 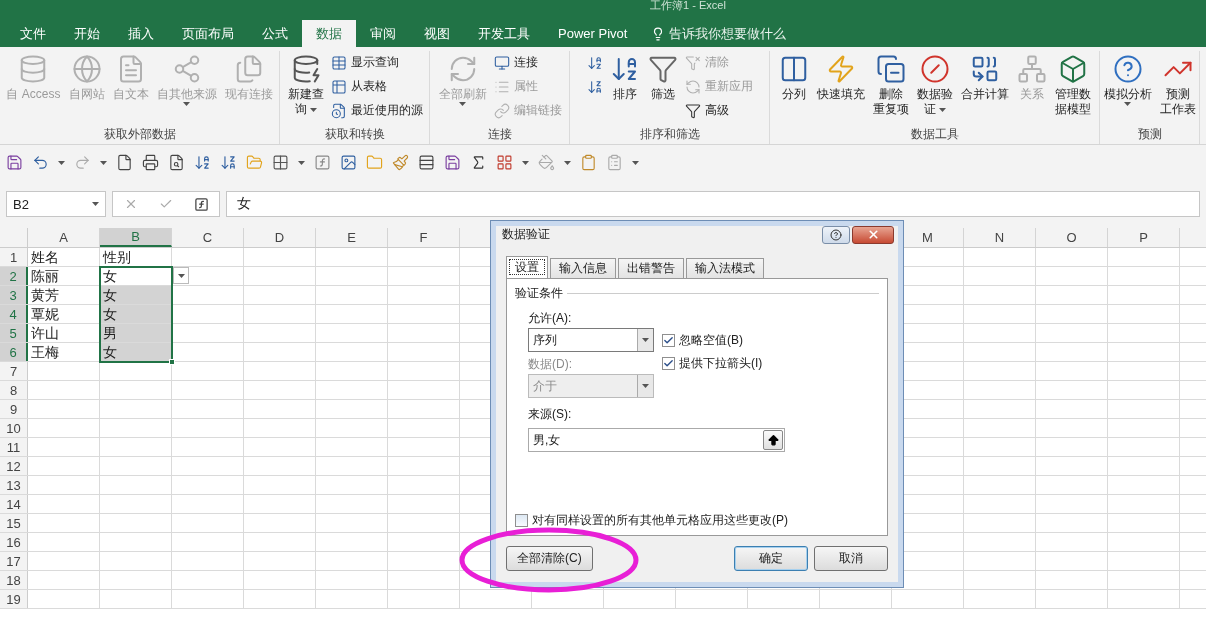 I want to click on row-header: 1, so click(x=14, y=257).